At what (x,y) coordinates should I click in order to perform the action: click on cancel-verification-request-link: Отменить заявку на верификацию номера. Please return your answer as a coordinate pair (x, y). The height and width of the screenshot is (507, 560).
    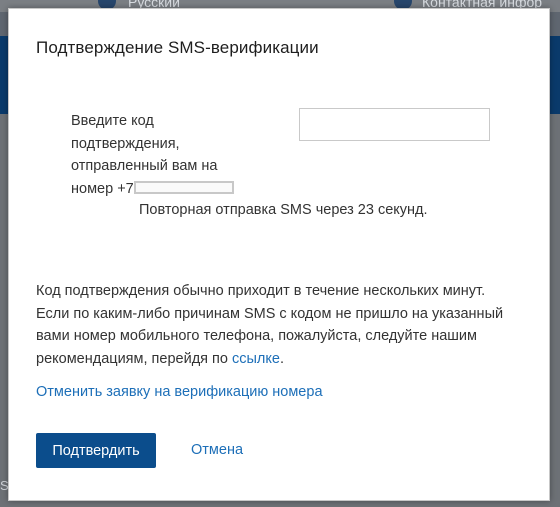
    Looking at the image, I should click on (179, 392).